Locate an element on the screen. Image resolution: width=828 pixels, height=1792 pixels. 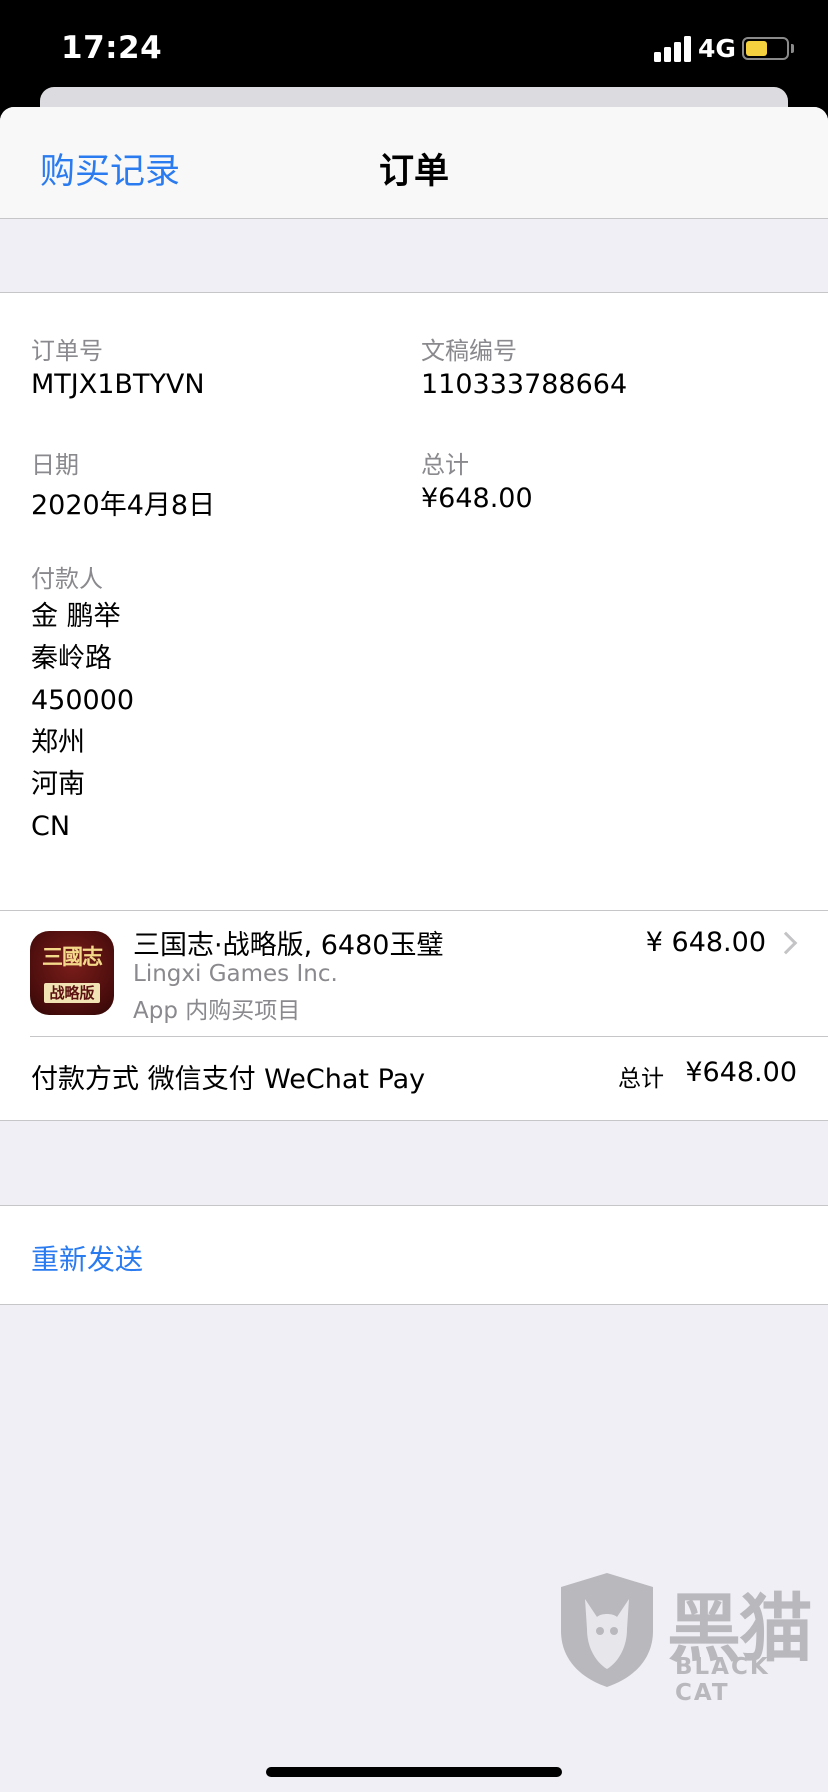
document-number: 110333788664 is located at coordinates (524, 384).